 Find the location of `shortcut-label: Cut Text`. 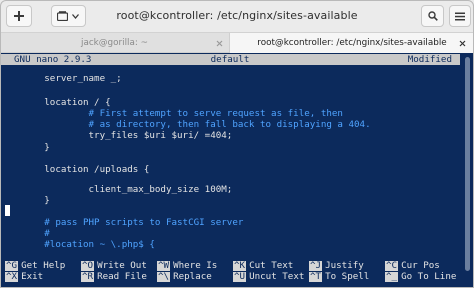

shortcut-label: Cut Text is located at coordinates (271, 265).